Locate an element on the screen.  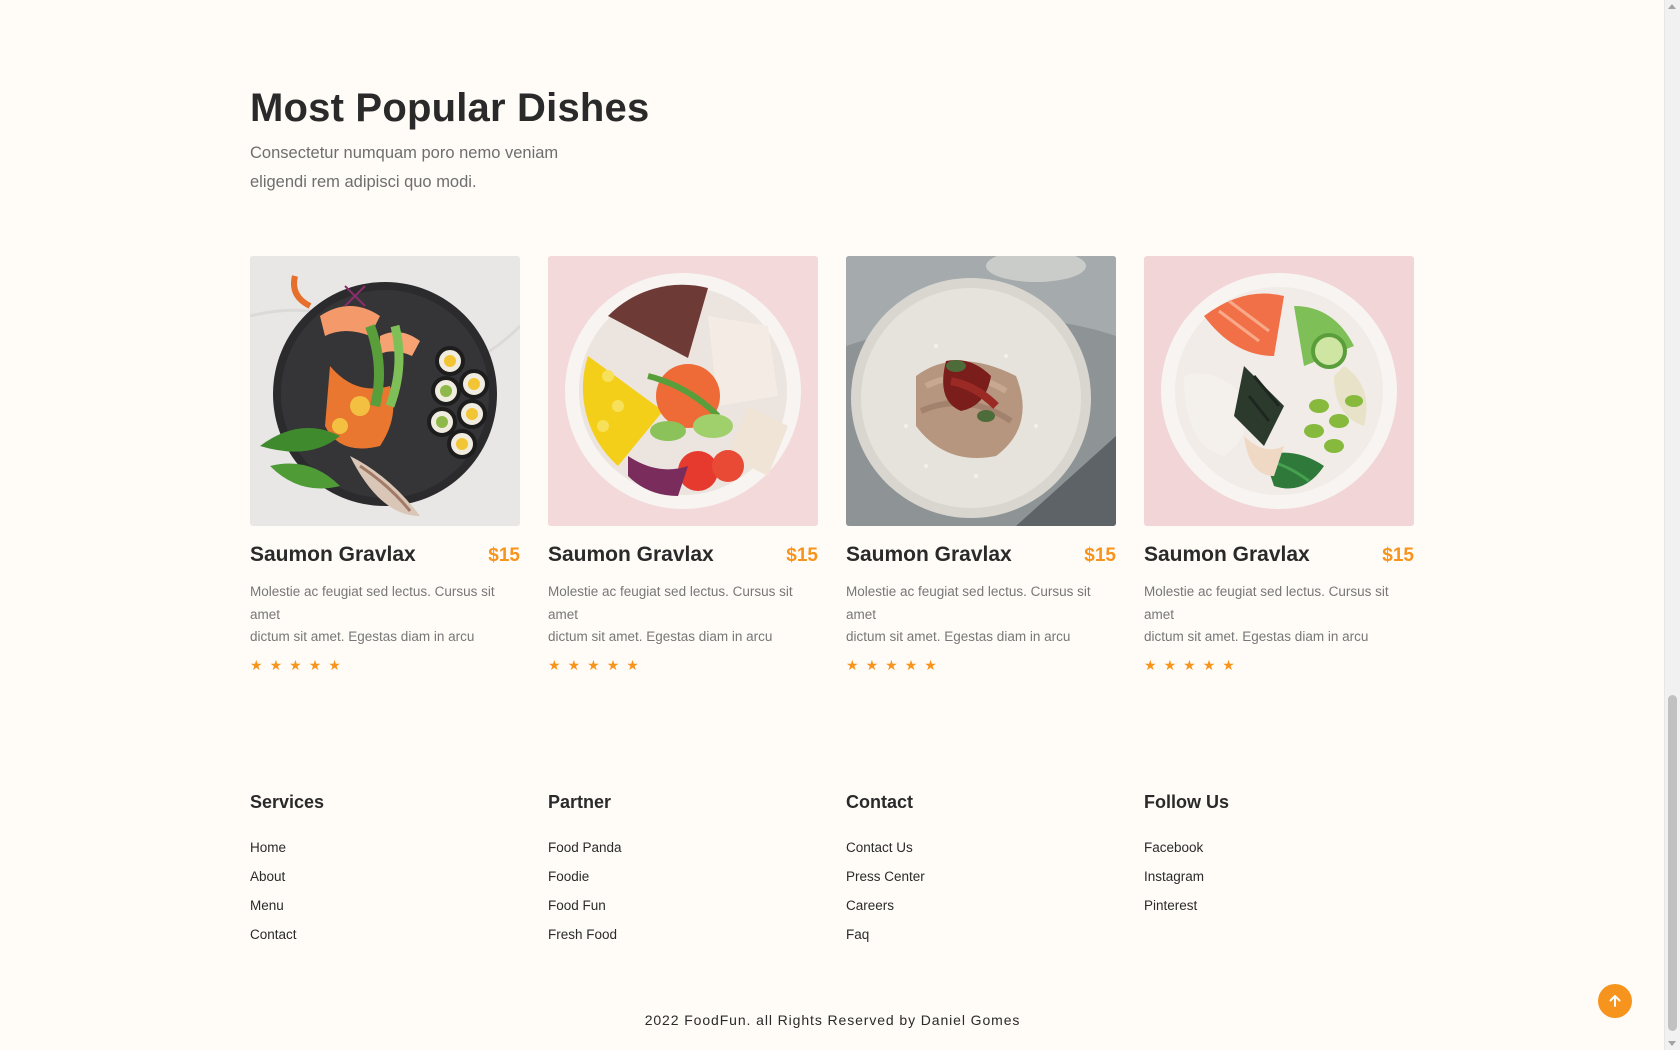
dish-image-pasta-plate is located at coordinates (981, 391).